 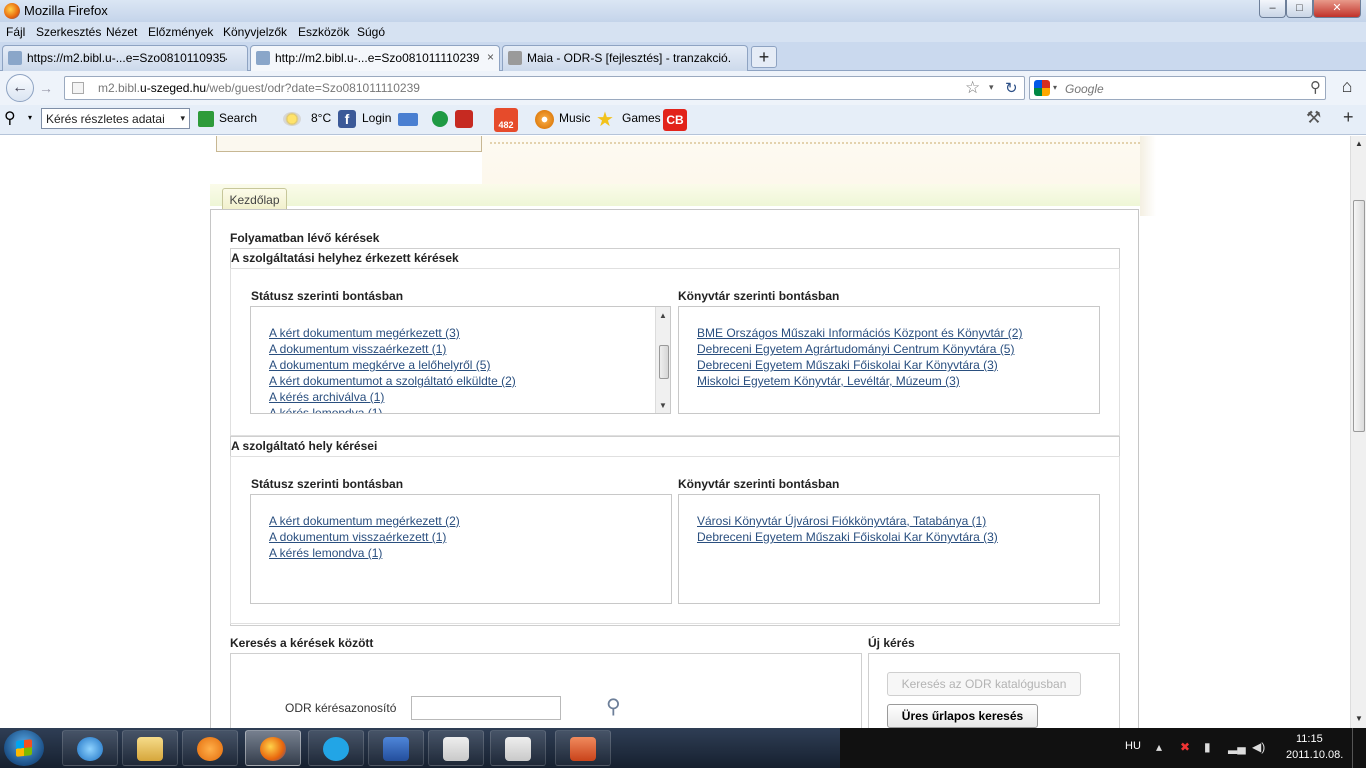 What do you see at coordinates (68, 32) in the screenshot?
I see `menu-edit: Szerkesztés` at bounding box center [68, 32].